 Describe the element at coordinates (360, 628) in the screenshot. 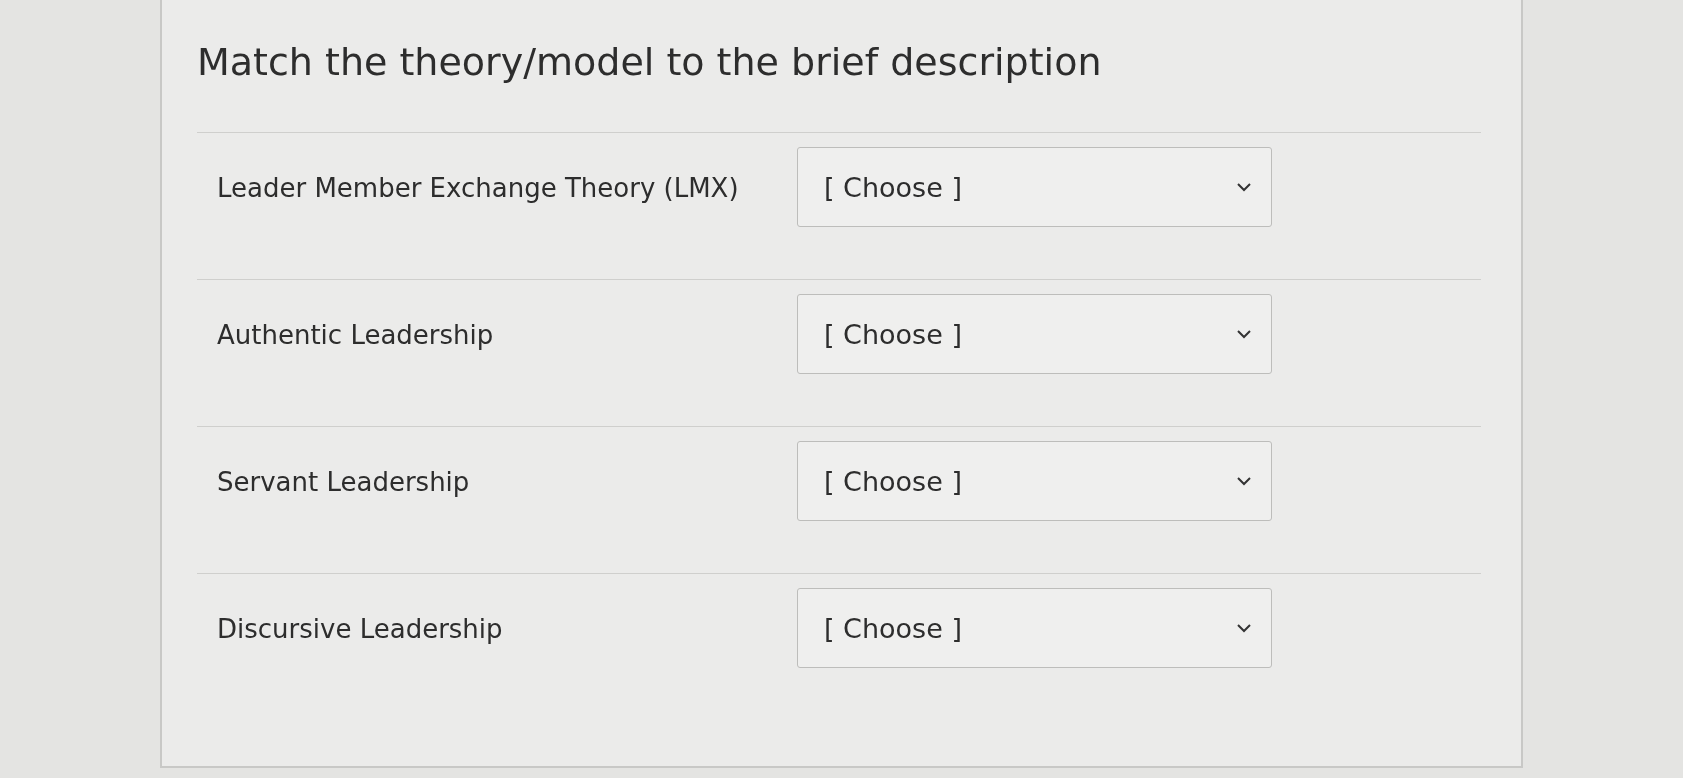

I see `answer-label: Discursive Leadership` at that location.